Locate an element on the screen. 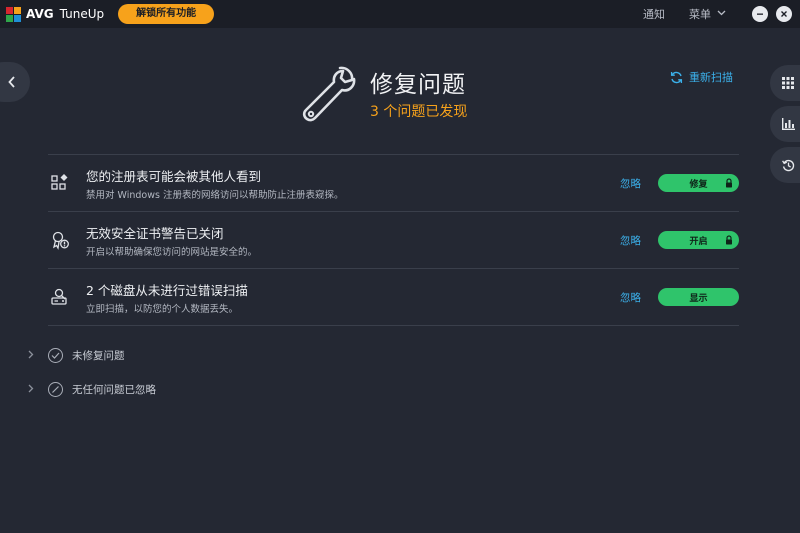  refresh-icon is located at coordinates (676, 77).